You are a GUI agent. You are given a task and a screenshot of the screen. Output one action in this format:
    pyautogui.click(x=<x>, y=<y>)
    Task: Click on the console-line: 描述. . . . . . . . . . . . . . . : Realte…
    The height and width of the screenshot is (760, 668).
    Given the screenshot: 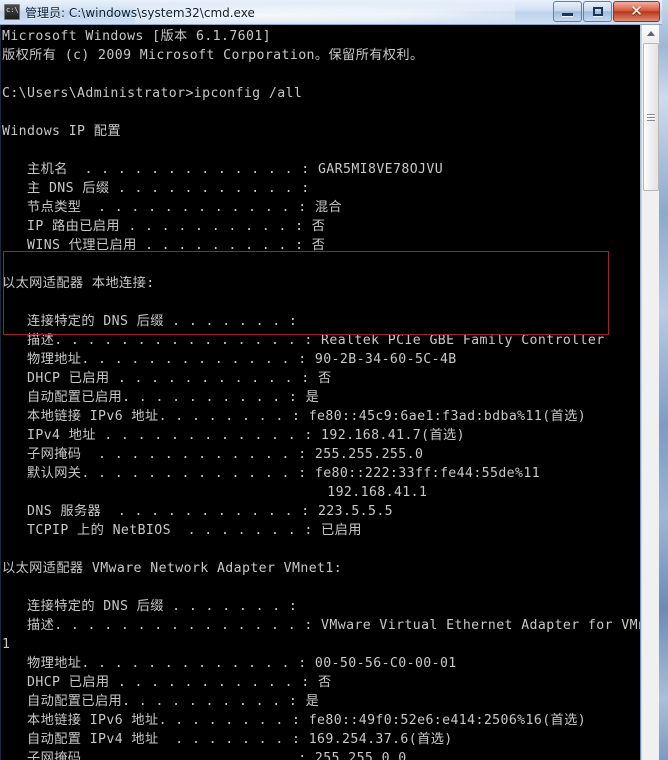 What is the action you would take?
    pyautogui.click(x=303, y=340)
    